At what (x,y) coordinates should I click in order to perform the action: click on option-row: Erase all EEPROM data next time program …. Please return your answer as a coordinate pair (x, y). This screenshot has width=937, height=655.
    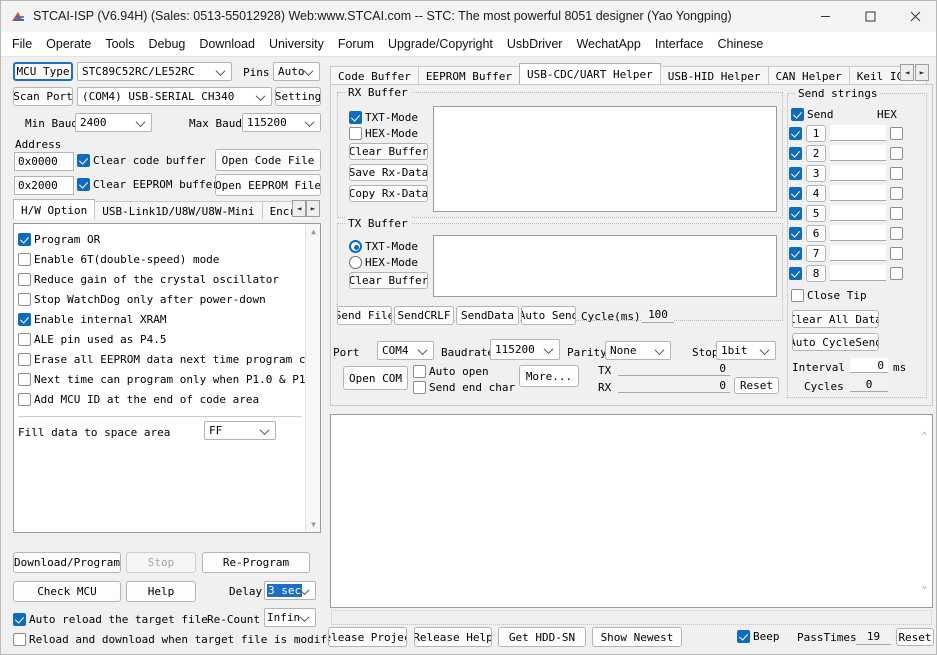
    Looking at the image, I should click on (162, 359).